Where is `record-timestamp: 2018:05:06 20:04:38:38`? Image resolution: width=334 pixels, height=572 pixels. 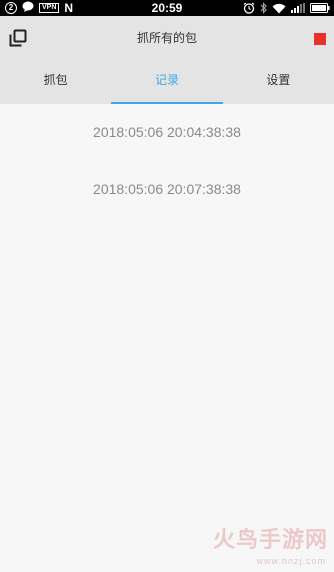 record-timestamp: 2018:05:06 20:04:38:38 is located at coordinates (167, 132).